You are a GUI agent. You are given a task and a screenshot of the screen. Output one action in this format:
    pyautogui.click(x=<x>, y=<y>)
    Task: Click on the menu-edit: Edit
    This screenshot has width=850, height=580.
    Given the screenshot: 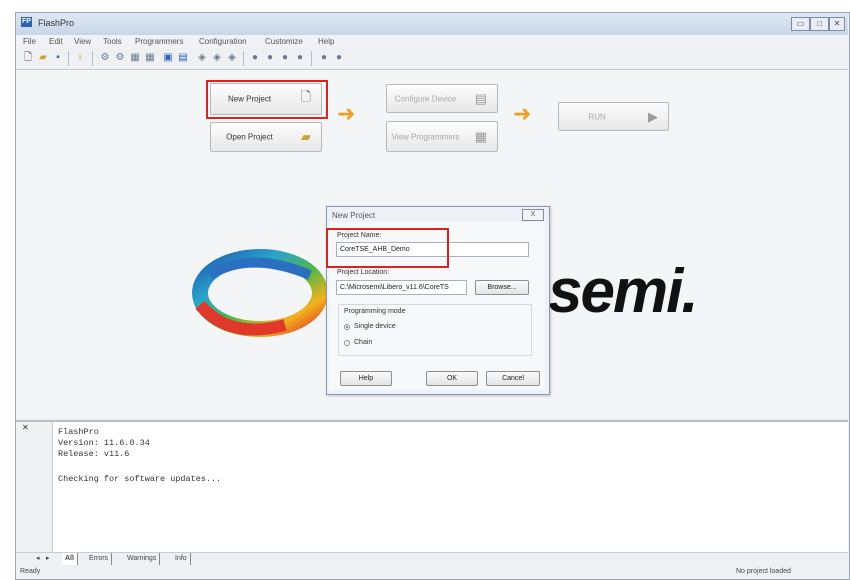 What is the action you would take?
    pyautogui.click(x=56, y=41)
    